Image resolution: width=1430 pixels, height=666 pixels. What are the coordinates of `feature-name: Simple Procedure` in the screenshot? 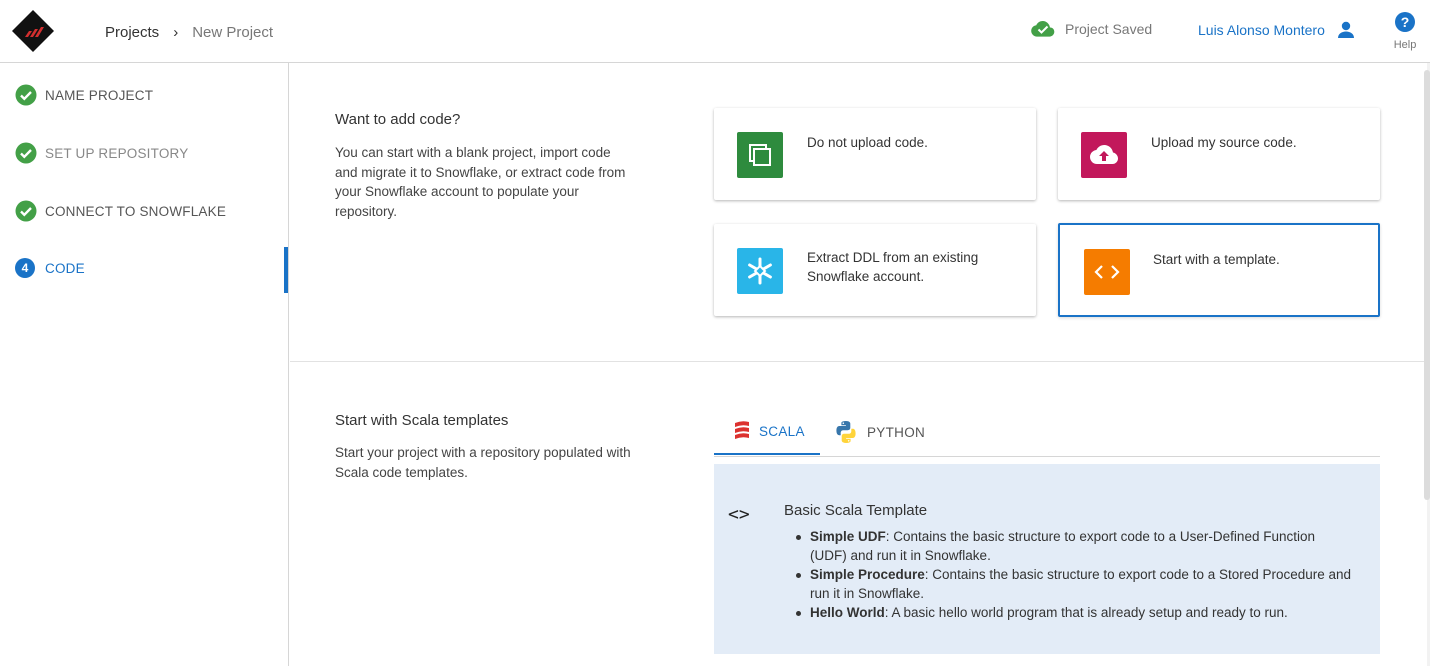 It's located at (867, 574).